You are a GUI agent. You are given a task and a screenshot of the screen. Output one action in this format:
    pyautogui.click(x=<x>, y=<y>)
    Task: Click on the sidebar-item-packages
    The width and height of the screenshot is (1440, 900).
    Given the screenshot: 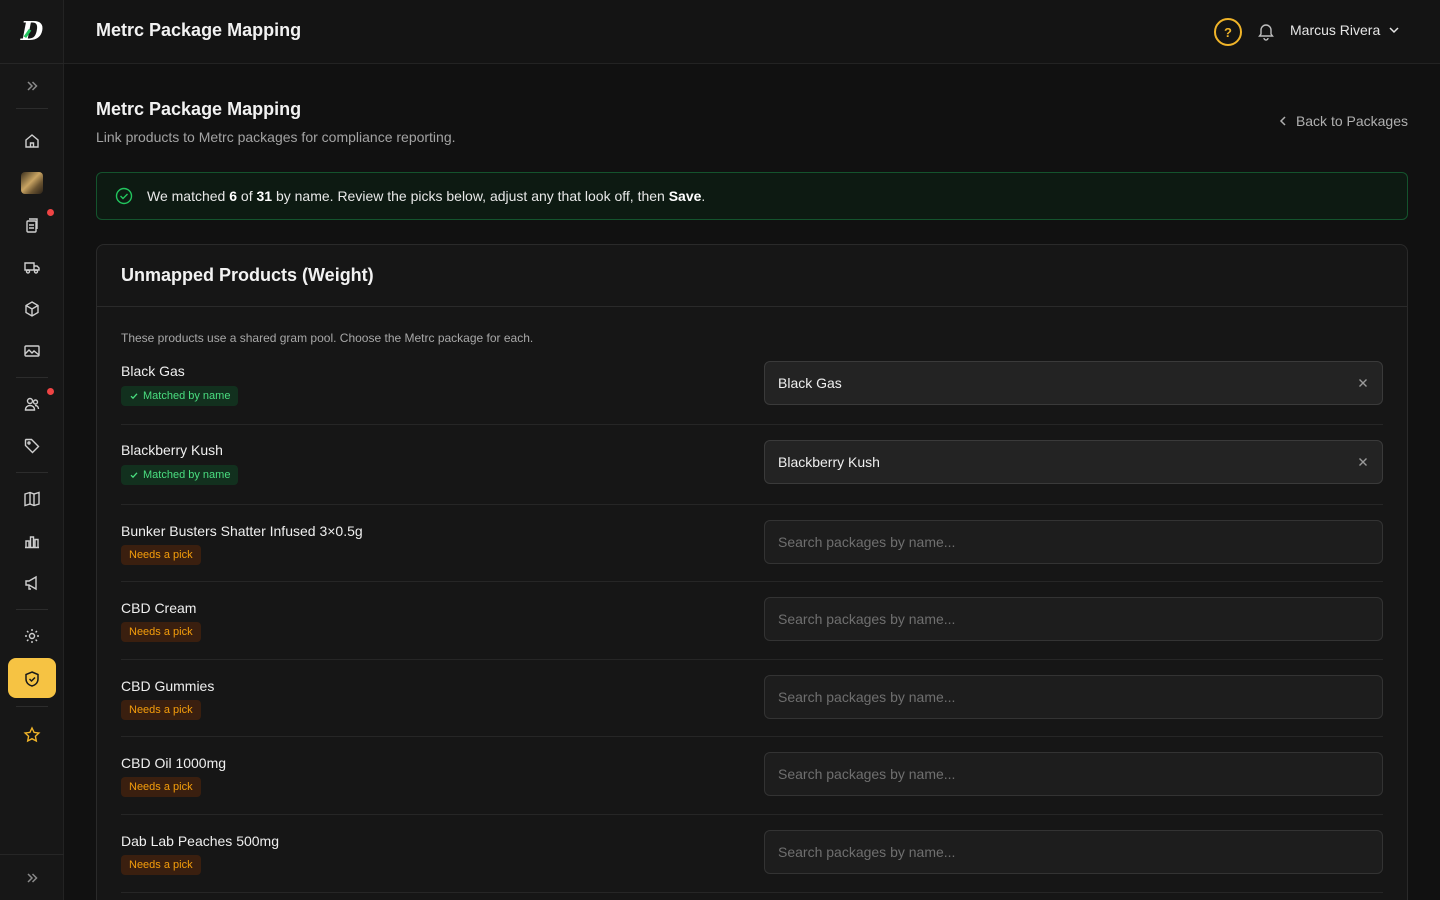 What is the action you would take?
    pyautogui.click(x=32, y=309)
    